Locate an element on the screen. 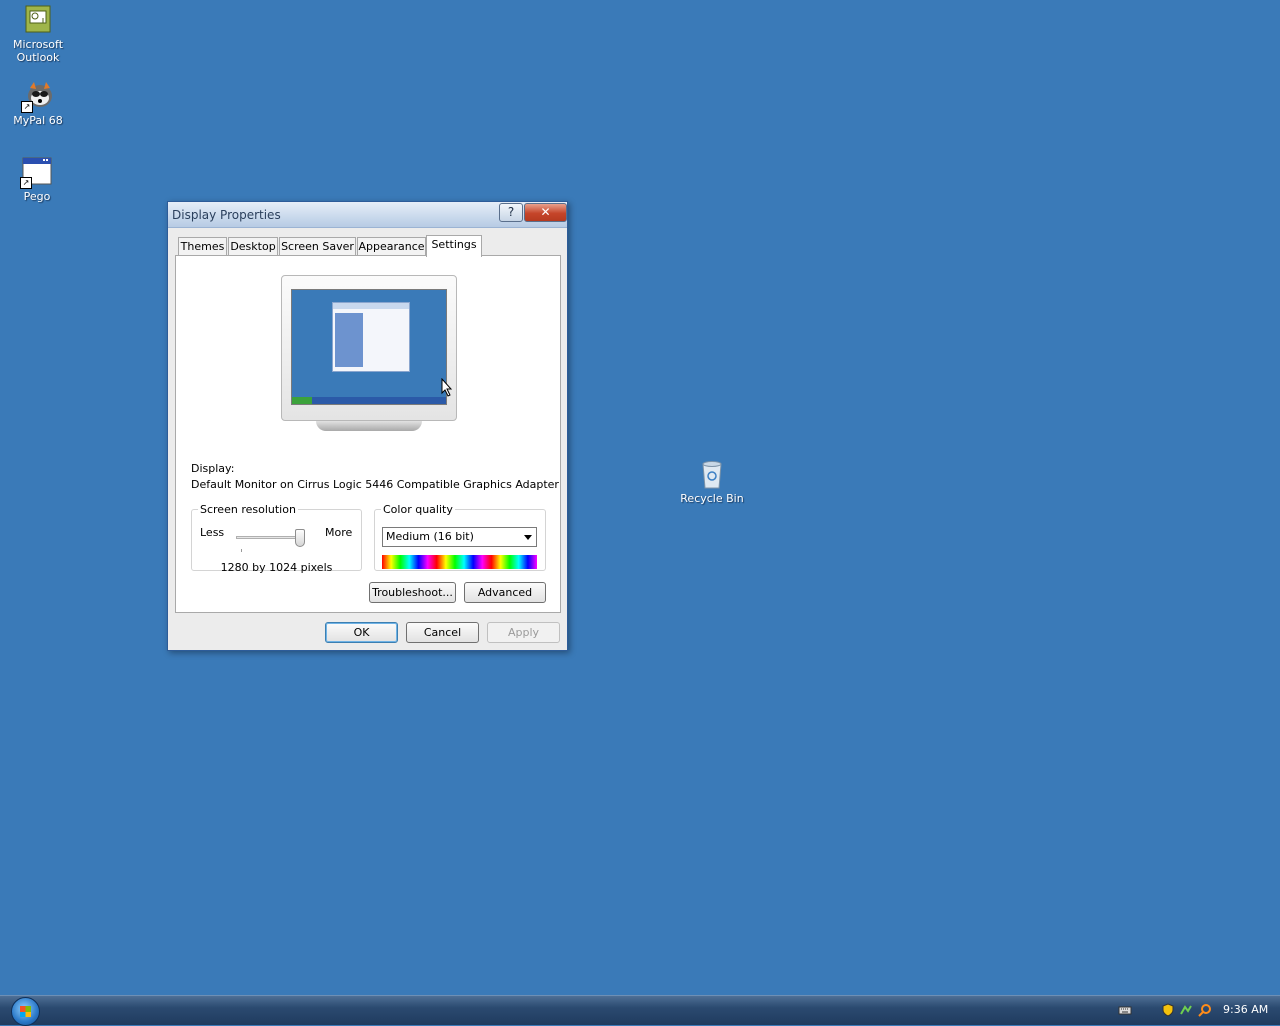 The height and width of the screenshot is (1026, 1280). resolution-slider-thumb is located at coordinates (300, 538).